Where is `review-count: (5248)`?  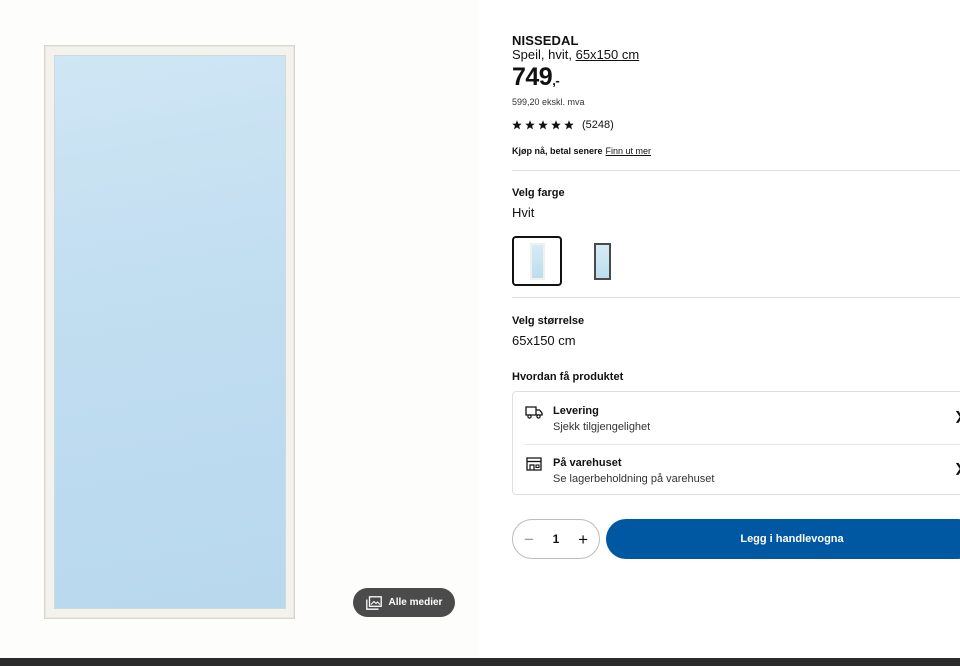
review-count: (5248) is located at coordinates (598, 125).